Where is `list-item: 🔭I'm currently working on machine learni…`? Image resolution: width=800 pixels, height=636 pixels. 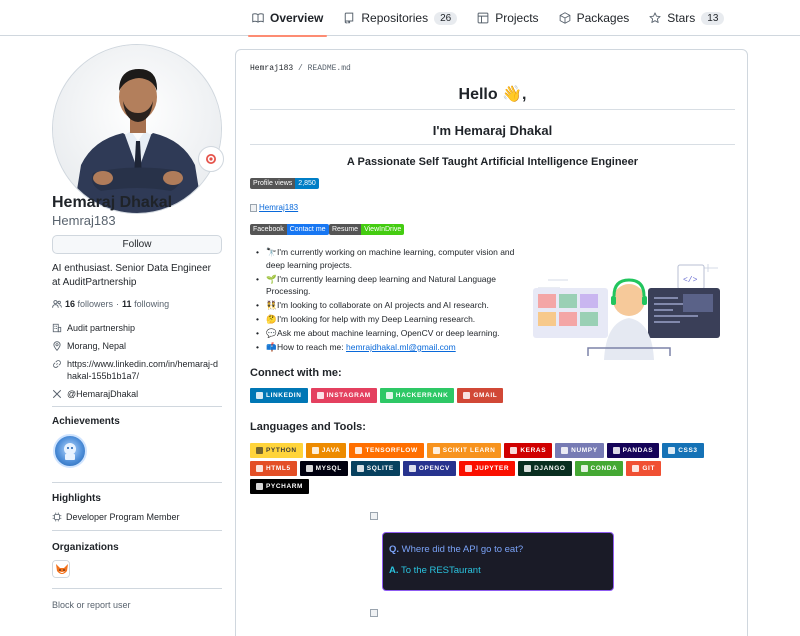
list-item: 🔭I'm currently working on machine learni… is located at coordinates (382, 258).